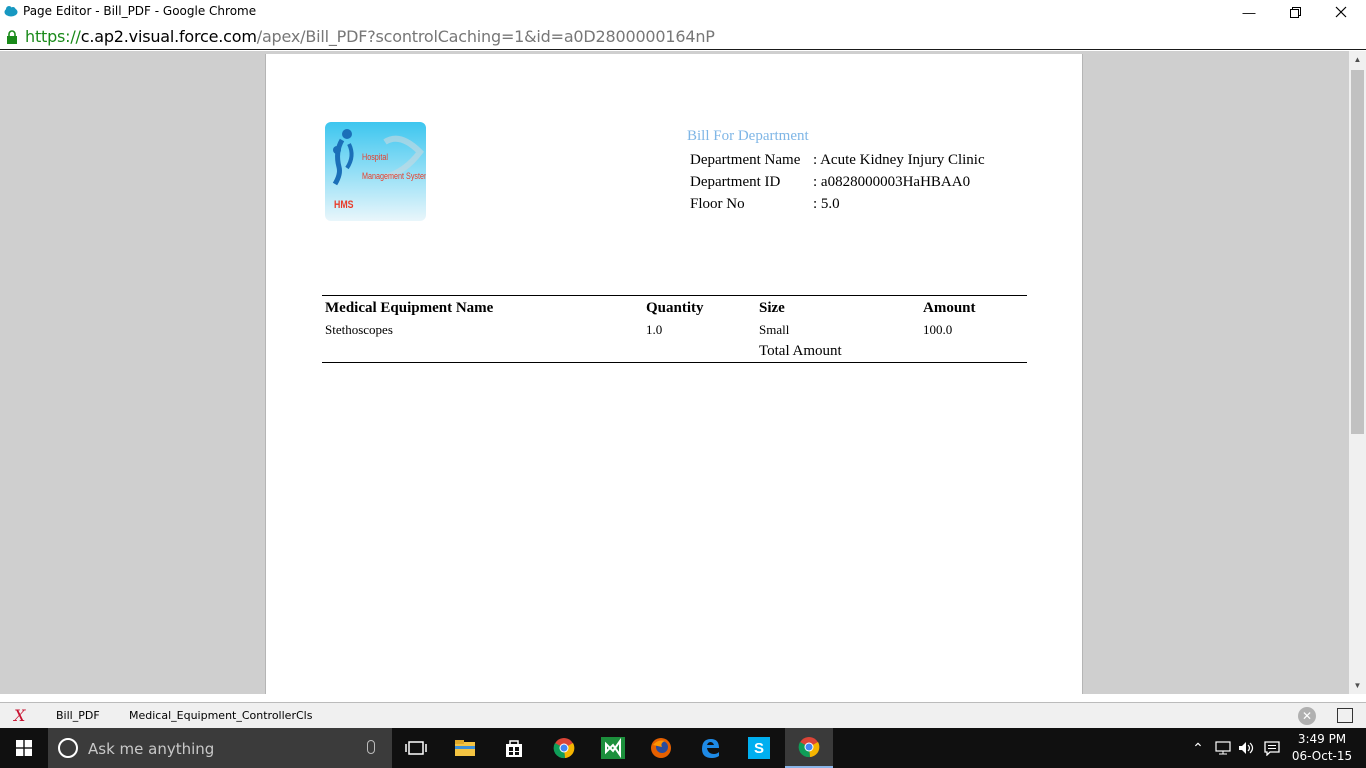  Describe the element at coordinates (371, 747) in the screenshot. I see `microphone-icon` at that location.